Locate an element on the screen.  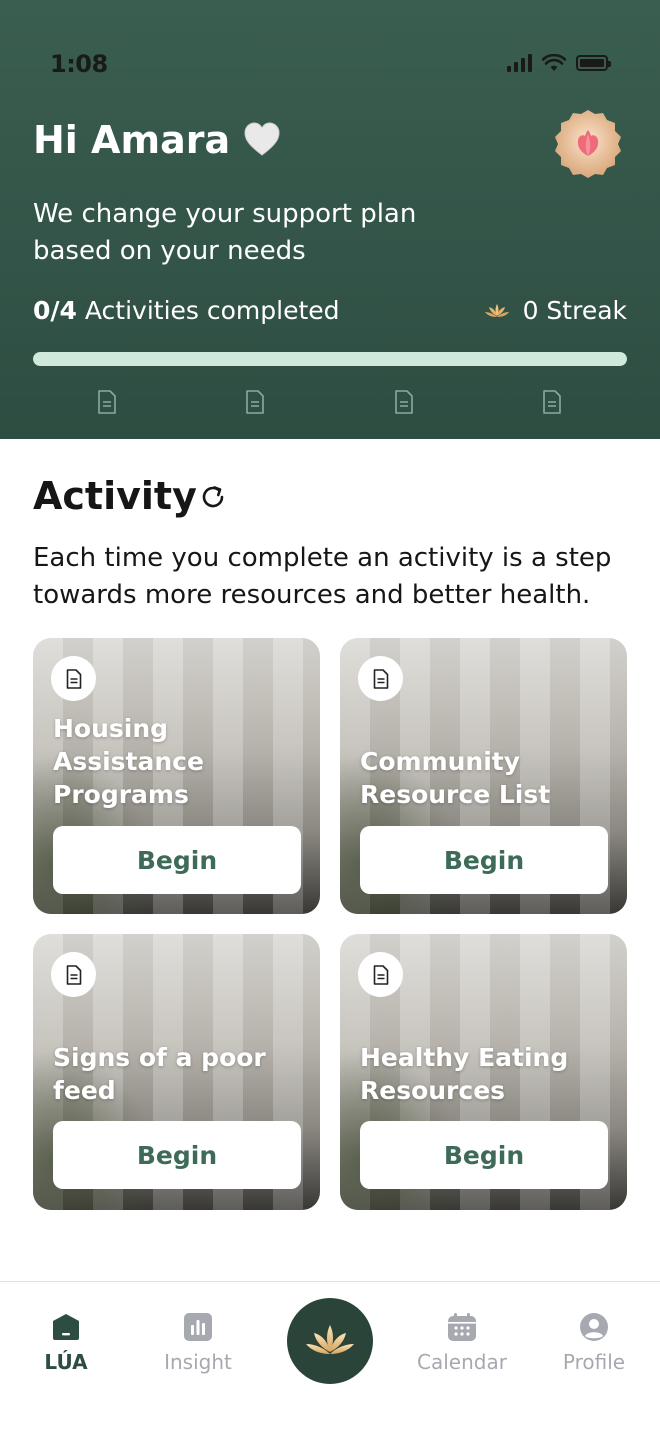
status-icons is located at coordinates (559, 63).